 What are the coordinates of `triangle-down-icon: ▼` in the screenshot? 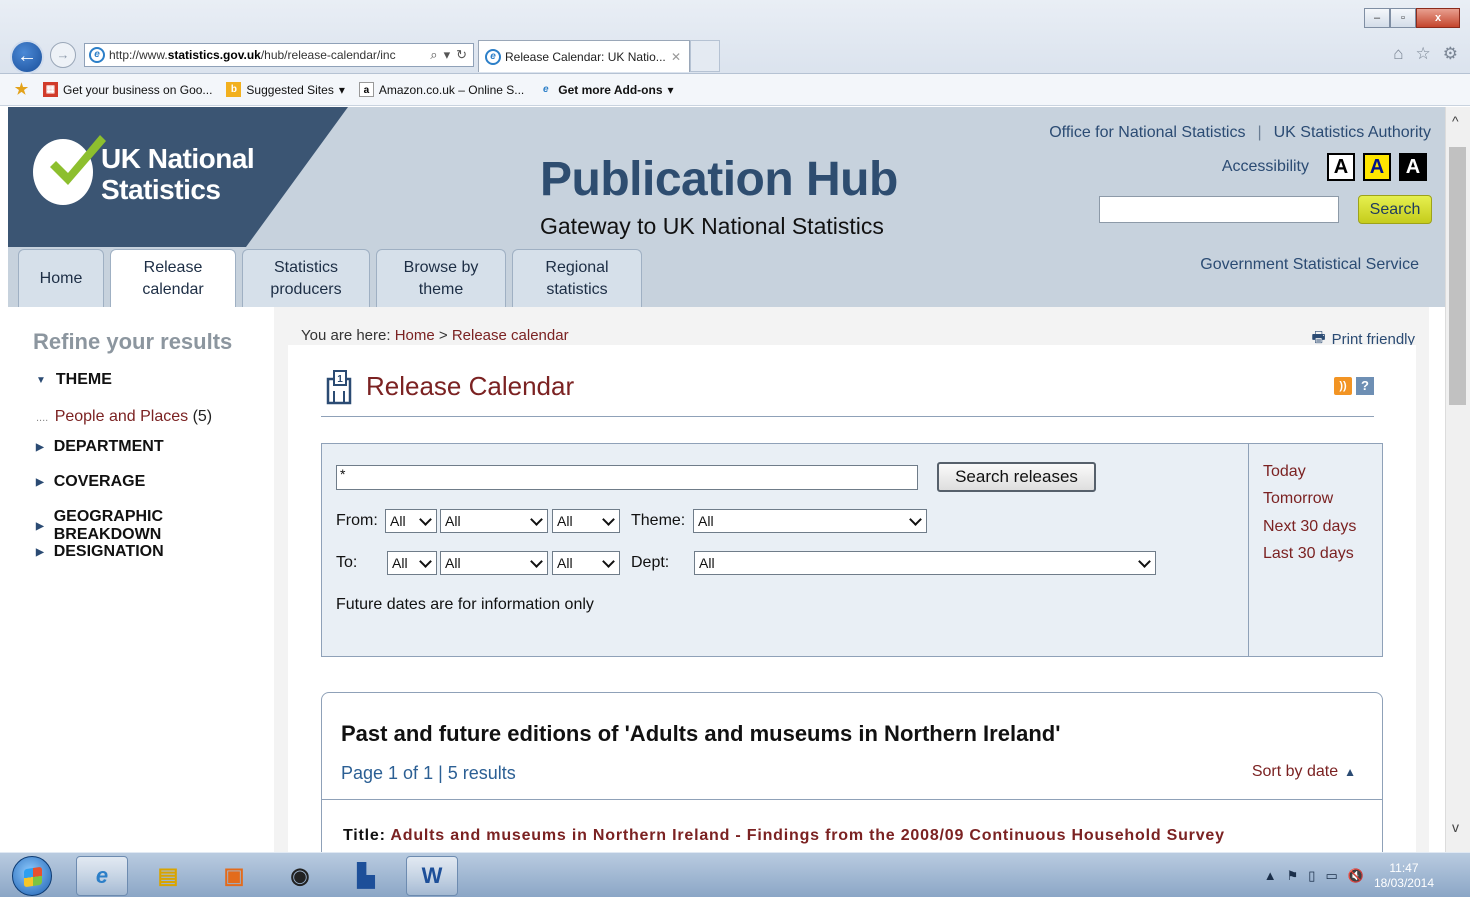 It's located at (41, 380).